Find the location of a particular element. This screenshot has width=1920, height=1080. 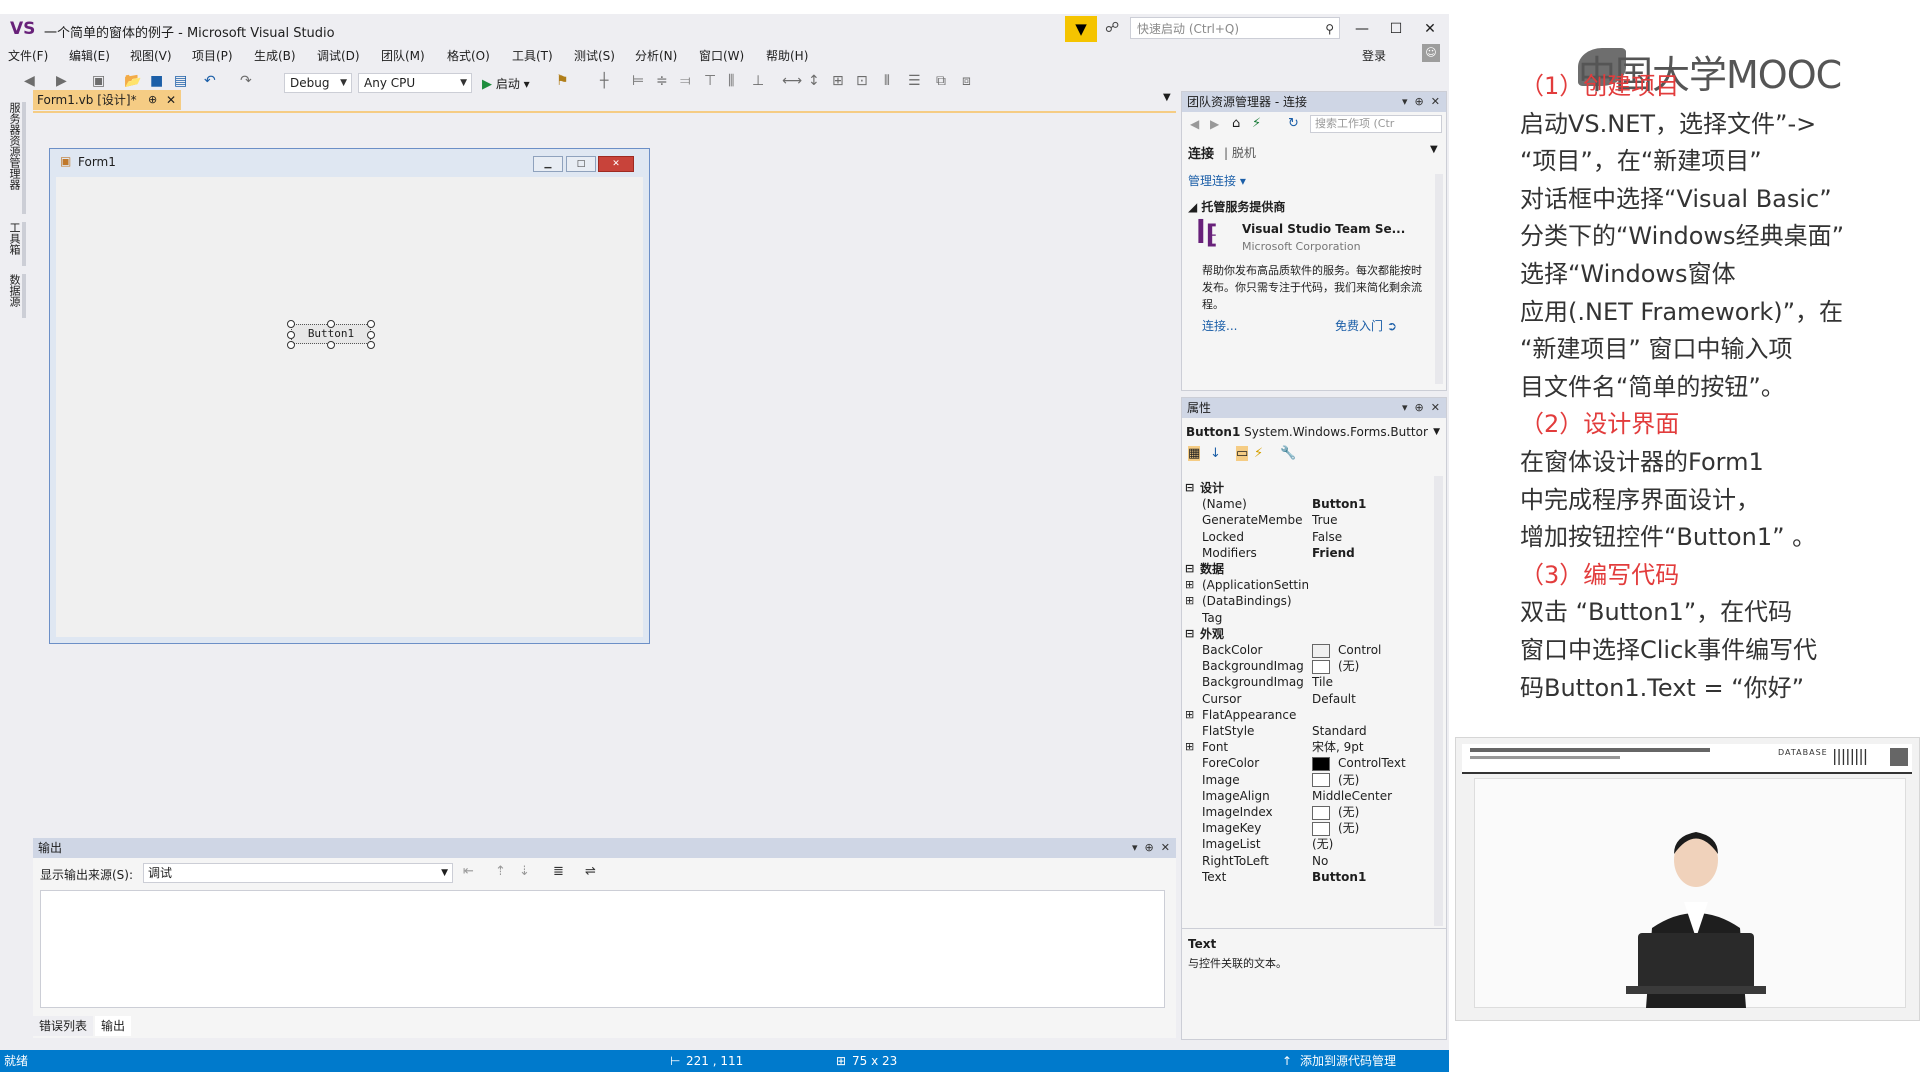

property-value: Button1 is located at coordinates (1371, 877).